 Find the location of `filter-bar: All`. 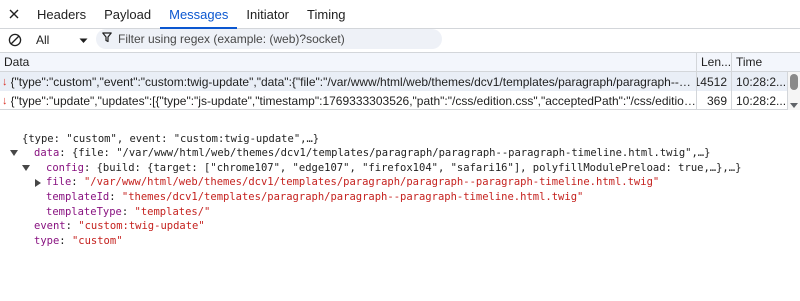

filter-bar: All is located at coordinates (400, 40).